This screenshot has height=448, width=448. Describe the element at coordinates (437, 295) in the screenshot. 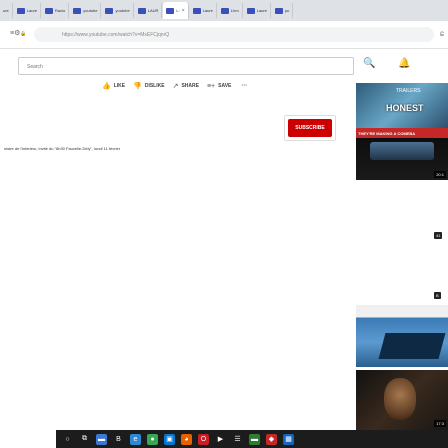

I see `thumbnail-badge: B` at that location.